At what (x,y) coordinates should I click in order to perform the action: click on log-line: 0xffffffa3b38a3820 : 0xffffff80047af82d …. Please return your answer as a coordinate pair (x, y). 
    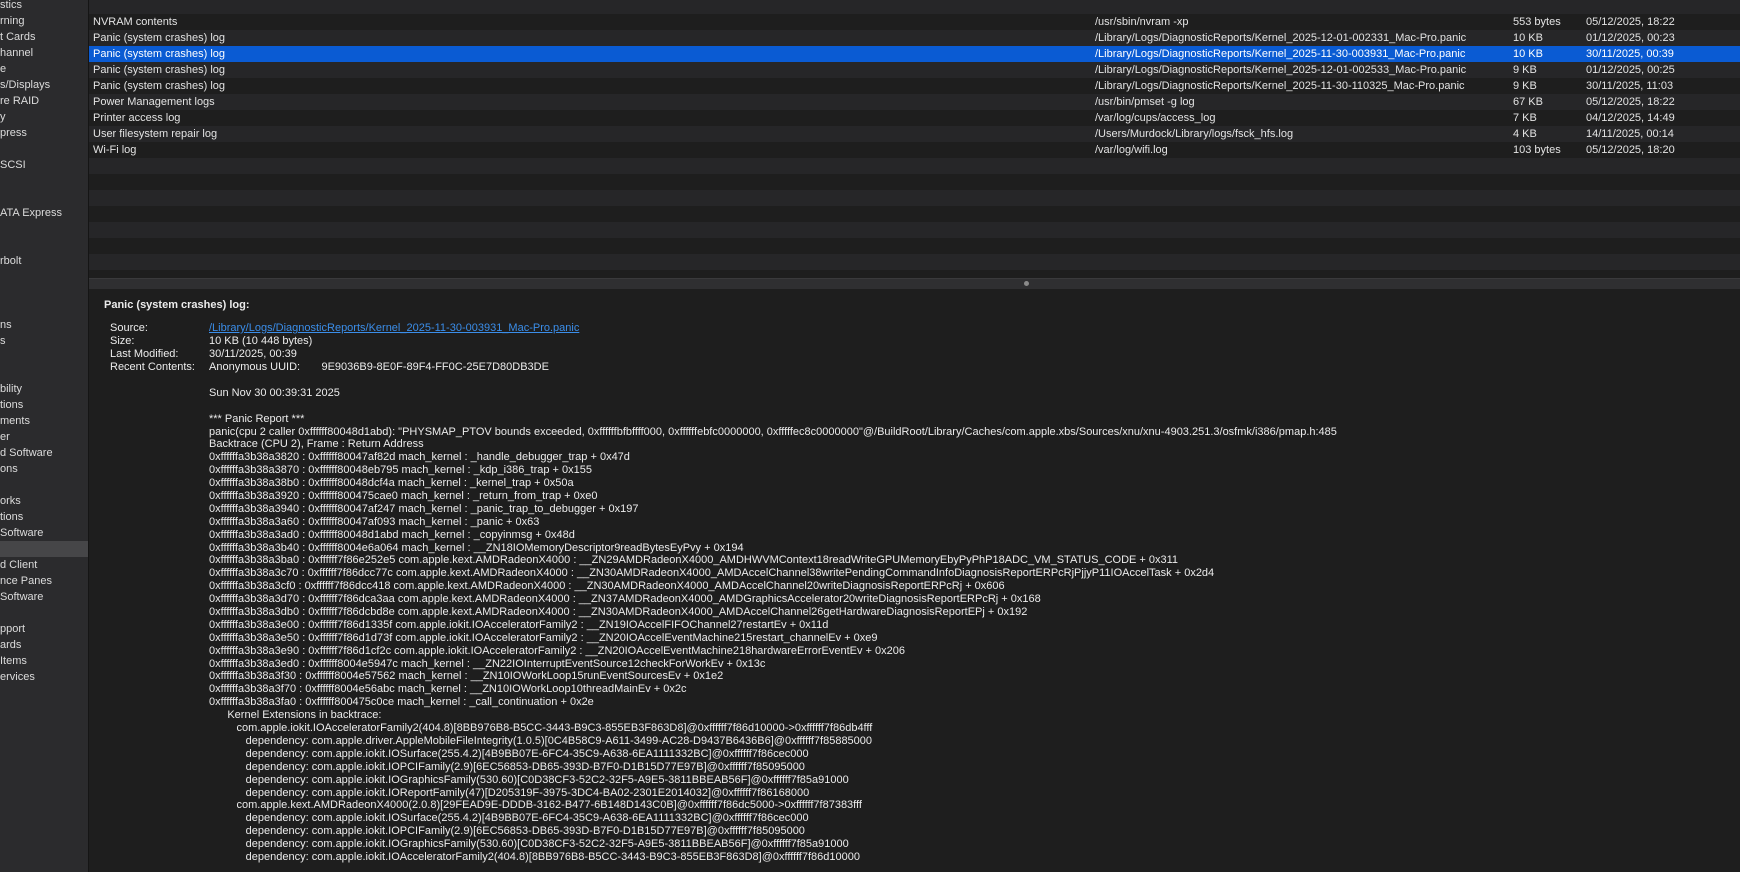
    Looking at the image, I should click on (419, 457).